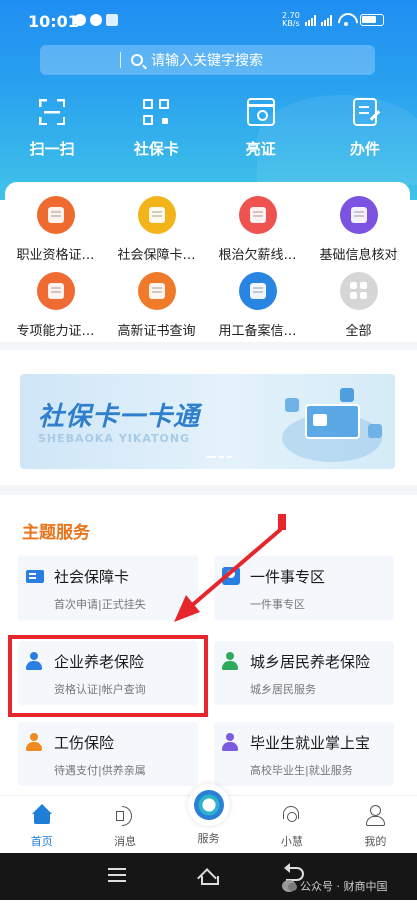  I want to click on status-time: 10:01, so click(53, 21).